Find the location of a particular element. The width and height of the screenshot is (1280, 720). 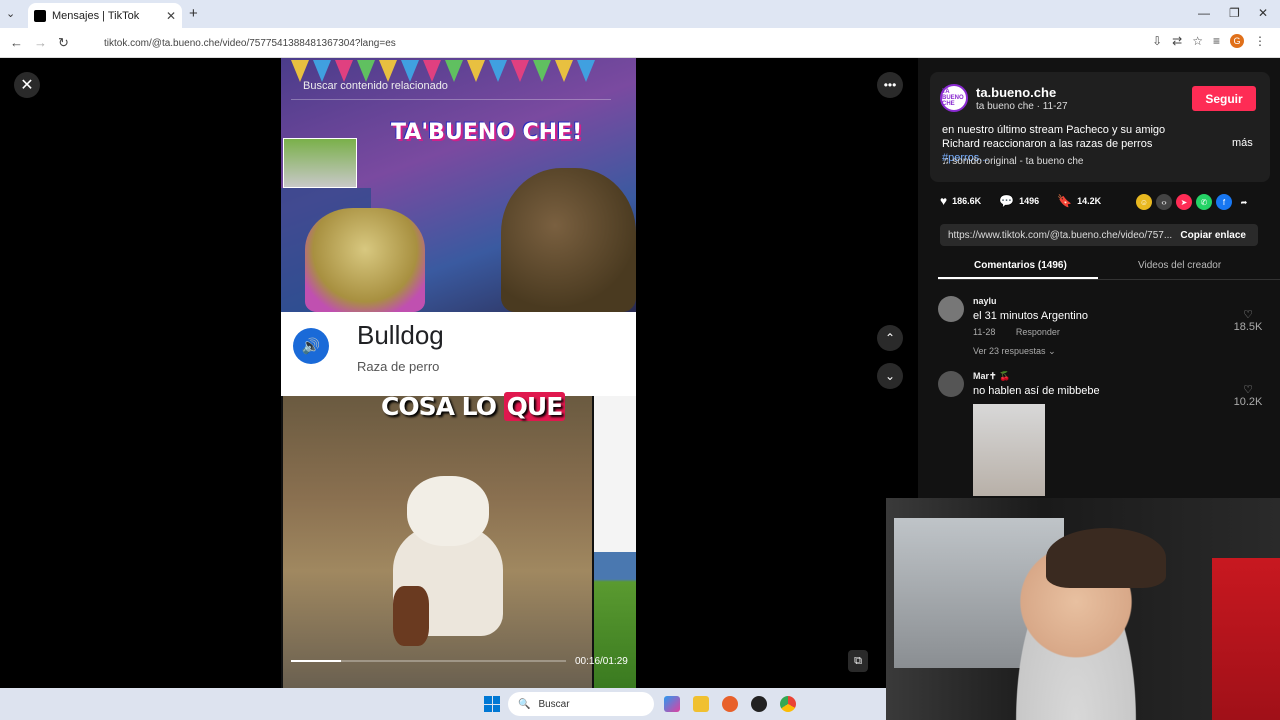

firefox-icon is located at coordinates (730, 704).